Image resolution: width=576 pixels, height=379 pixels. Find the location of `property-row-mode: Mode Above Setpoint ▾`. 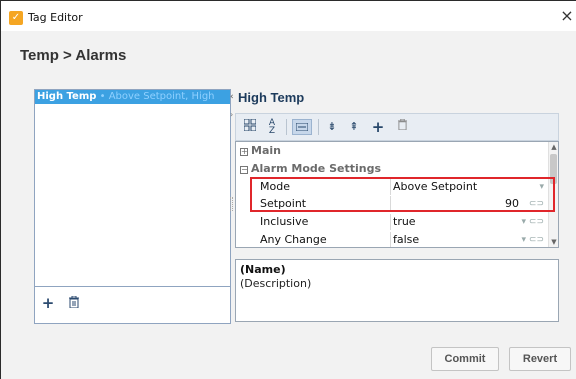

property-row-mode: Mode Above Setpoint ▾ is located at coordinates (392, 187).